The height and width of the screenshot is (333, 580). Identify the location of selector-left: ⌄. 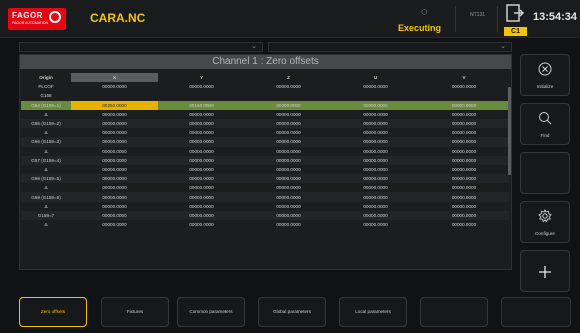
(141, 47).